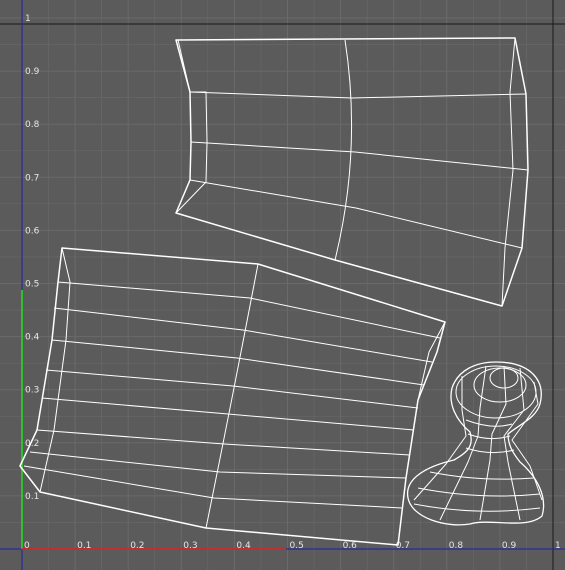  I want to click on u-tick-label: 0.5, so click(297, 546).